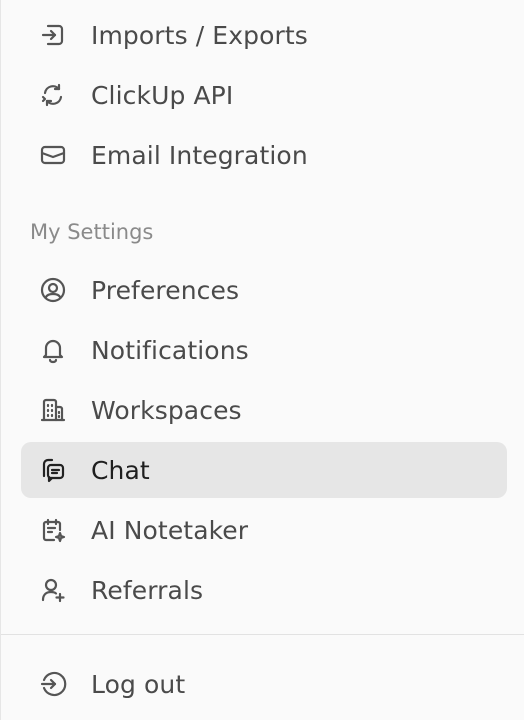 The image size is (524, 720). Describe the element at coordinates (53, 350) in the screenshot. I see `bell-icon` at that location.